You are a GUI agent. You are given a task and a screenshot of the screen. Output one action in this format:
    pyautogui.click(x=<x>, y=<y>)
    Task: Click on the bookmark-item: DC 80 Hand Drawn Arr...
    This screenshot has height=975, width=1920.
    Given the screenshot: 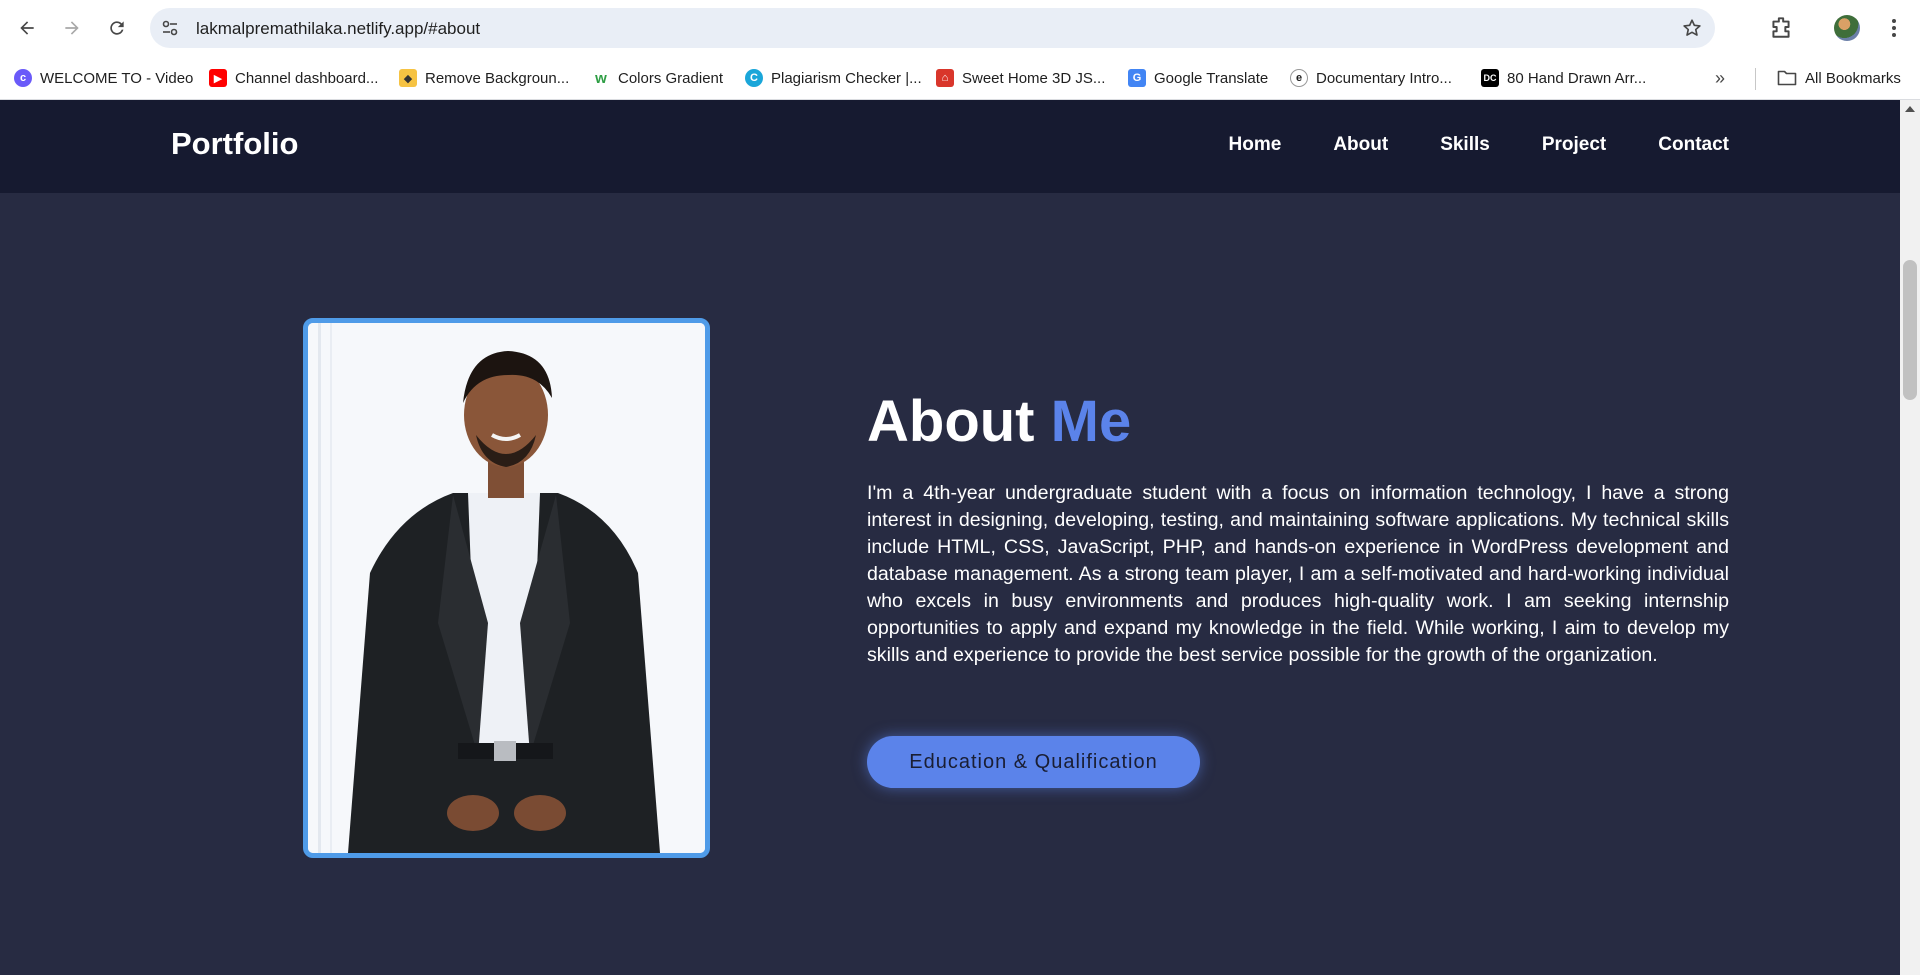 What is the action you would take?
    pyautogui.click(x=1563, y=78)
    